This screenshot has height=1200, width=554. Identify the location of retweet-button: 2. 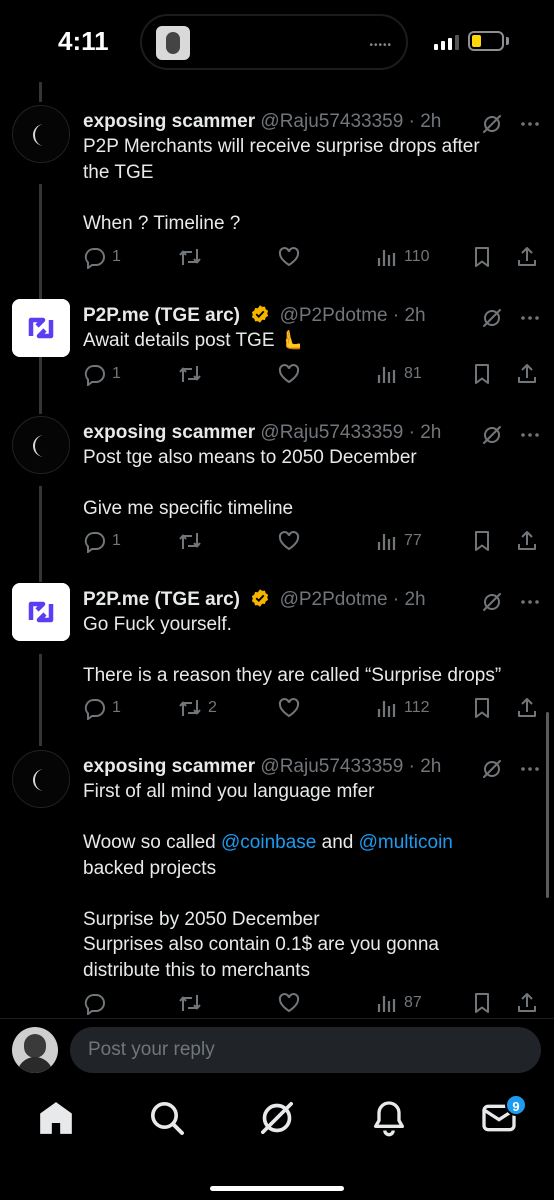
(197, 708).